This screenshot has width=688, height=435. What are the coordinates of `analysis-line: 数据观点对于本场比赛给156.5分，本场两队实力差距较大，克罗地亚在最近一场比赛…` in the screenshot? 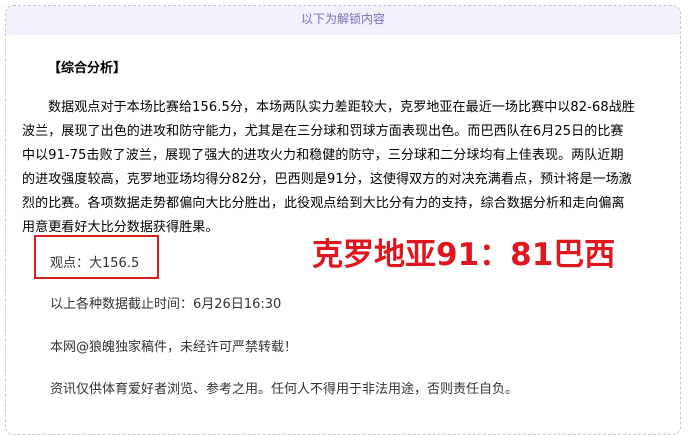 It's located at (341, 107).